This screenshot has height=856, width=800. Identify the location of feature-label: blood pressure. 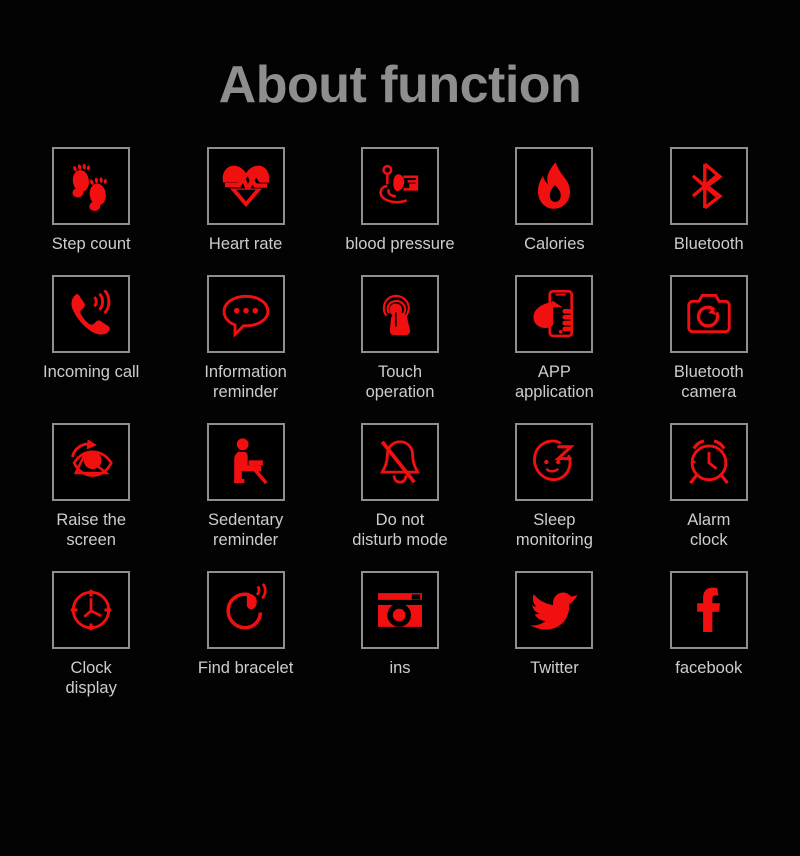
(400, 243).